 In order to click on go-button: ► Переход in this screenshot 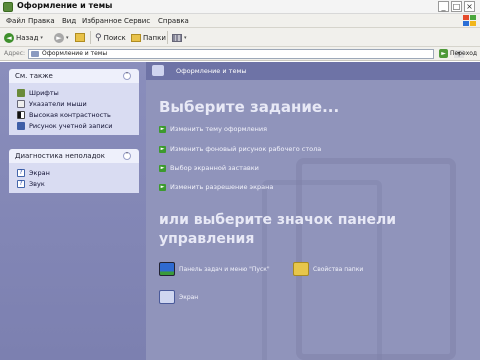, I will do `click(458, 53)`.